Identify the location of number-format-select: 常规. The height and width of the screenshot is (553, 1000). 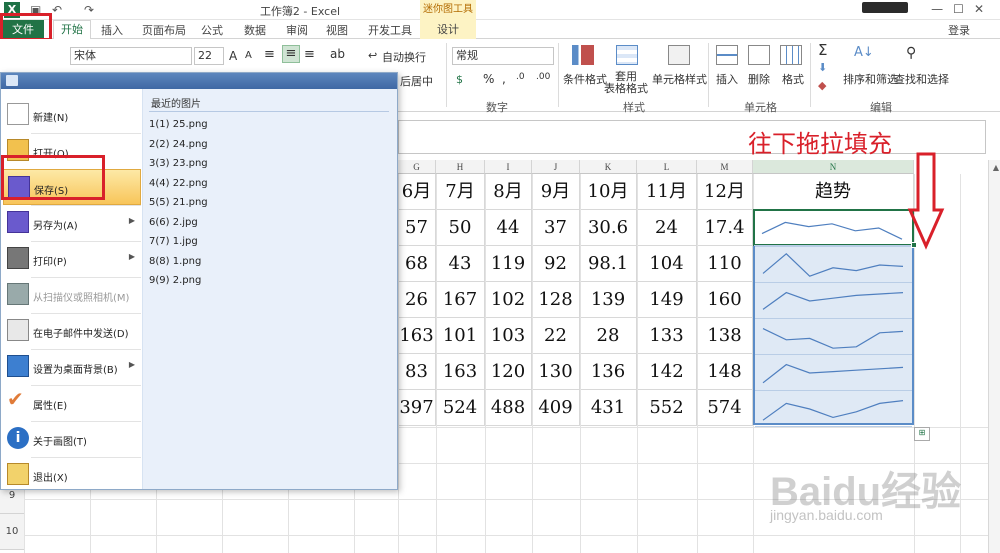
(503, 56).